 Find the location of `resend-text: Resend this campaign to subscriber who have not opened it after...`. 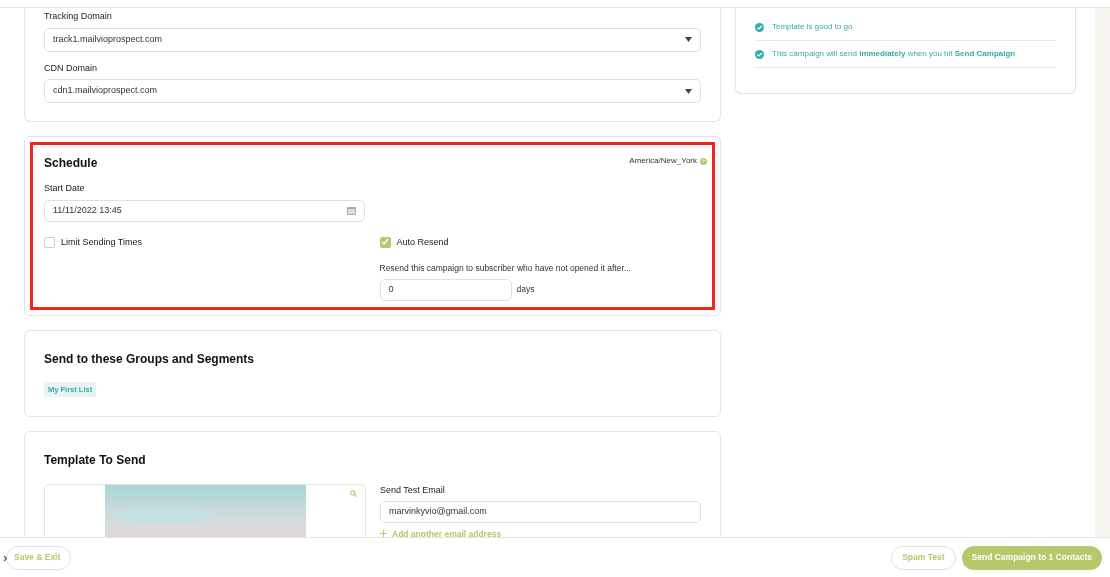

resend-text: Resend this campaign to subscriber who have not opened it after... is located at coordinates (505, 268).